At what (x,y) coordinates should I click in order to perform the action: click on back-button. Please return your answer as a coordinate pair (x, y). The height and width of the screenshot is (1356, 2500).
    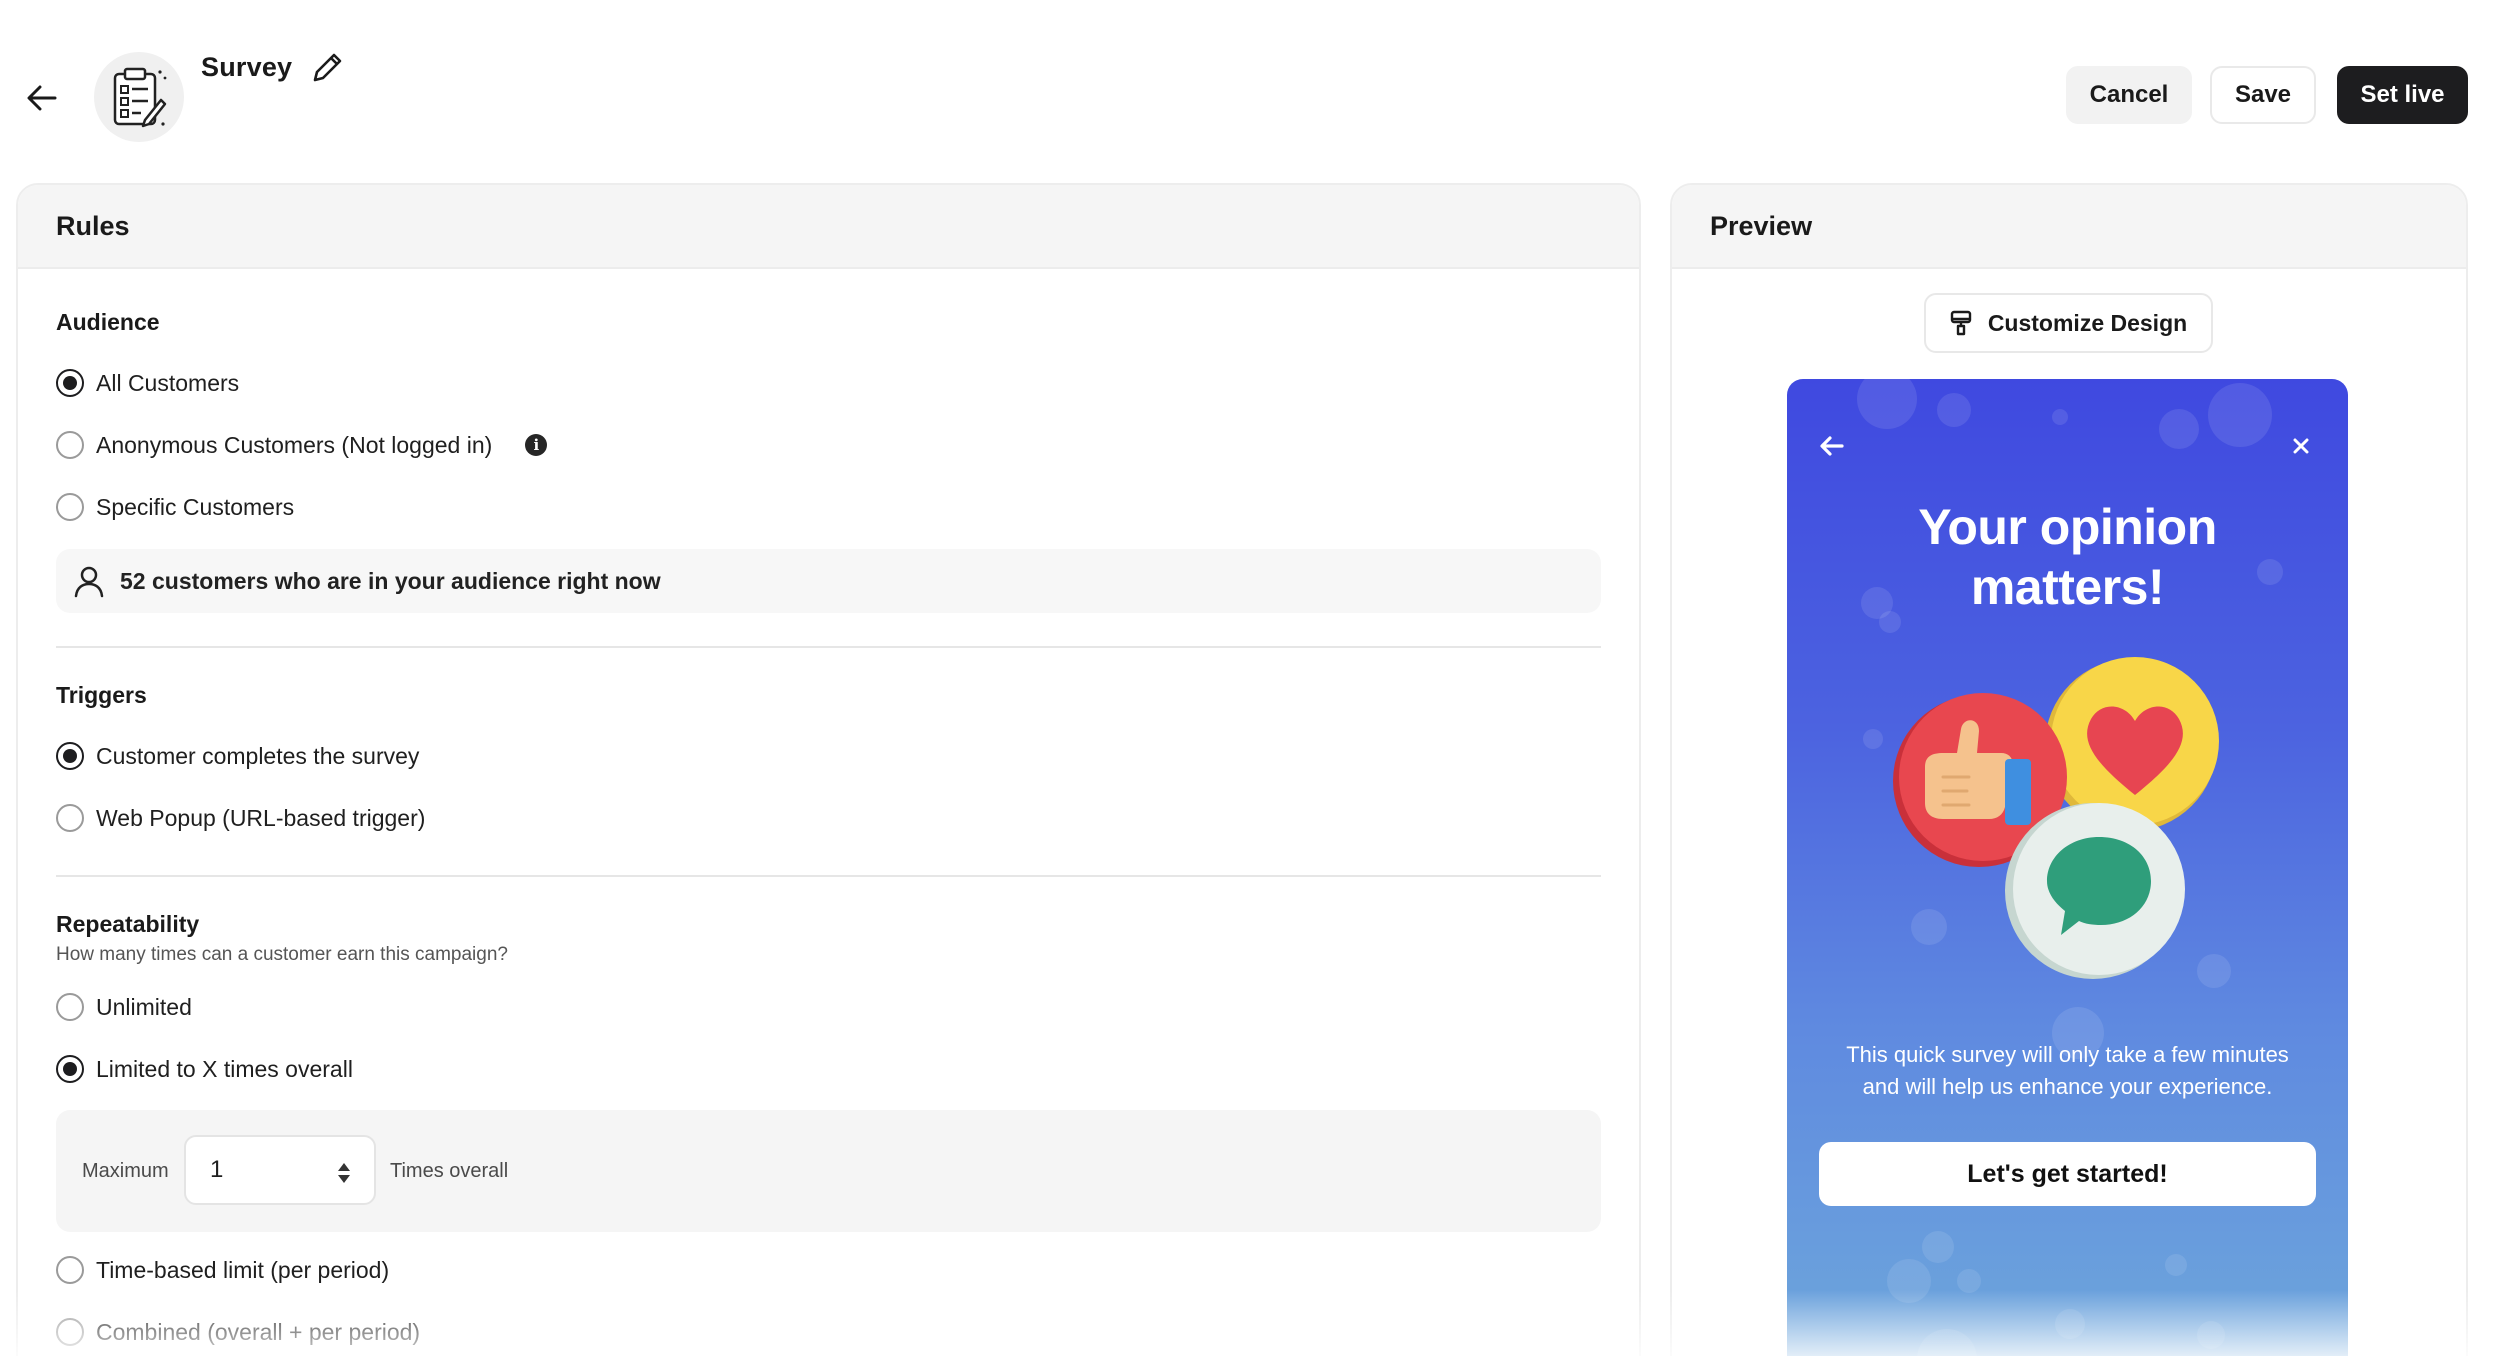
    Looking at the image, I should click on (42, 98).